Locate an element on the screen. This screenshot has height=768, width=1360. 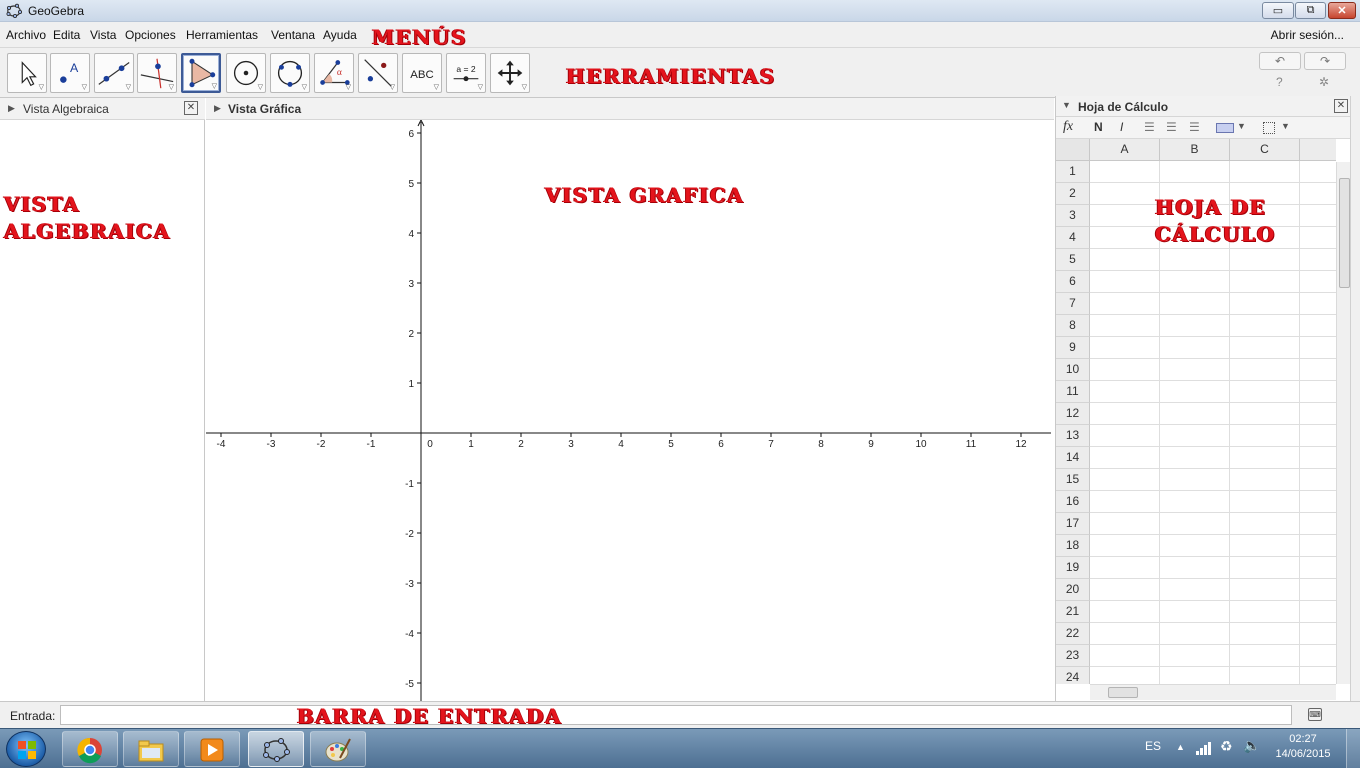
circle-center-tool-button: ▽ is located at coordinates (246, 73).